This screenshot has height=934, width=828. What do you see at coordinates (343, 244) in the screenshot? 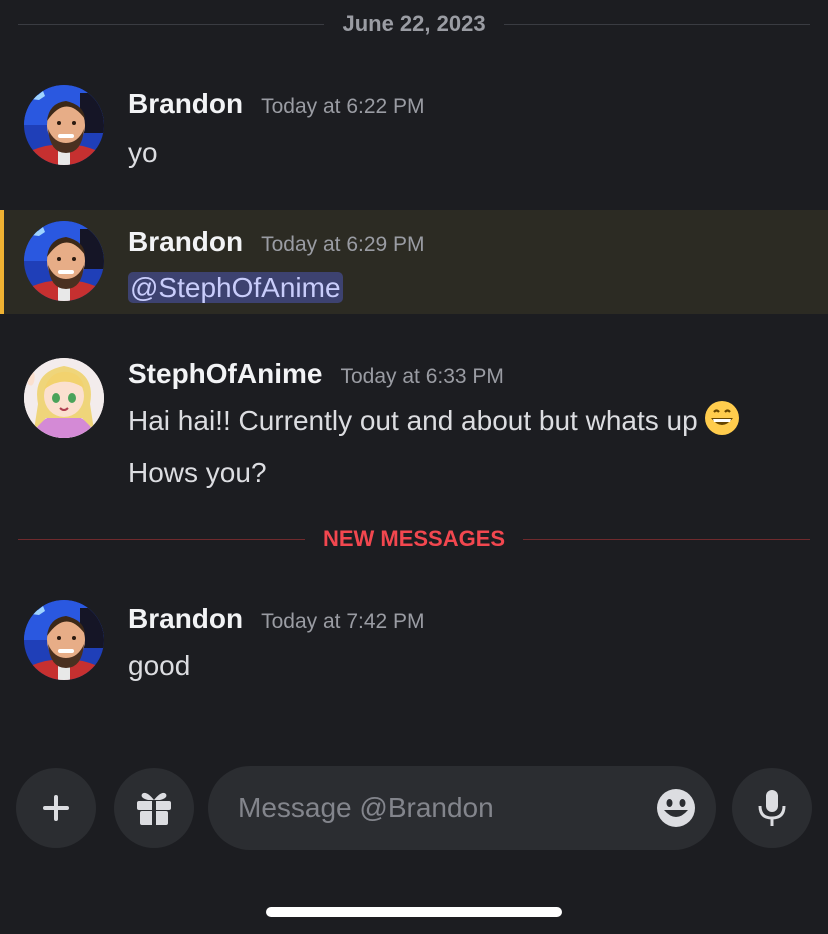
I see `timestamp: Today at 6:29 PM` at bounding box center [343, 244].